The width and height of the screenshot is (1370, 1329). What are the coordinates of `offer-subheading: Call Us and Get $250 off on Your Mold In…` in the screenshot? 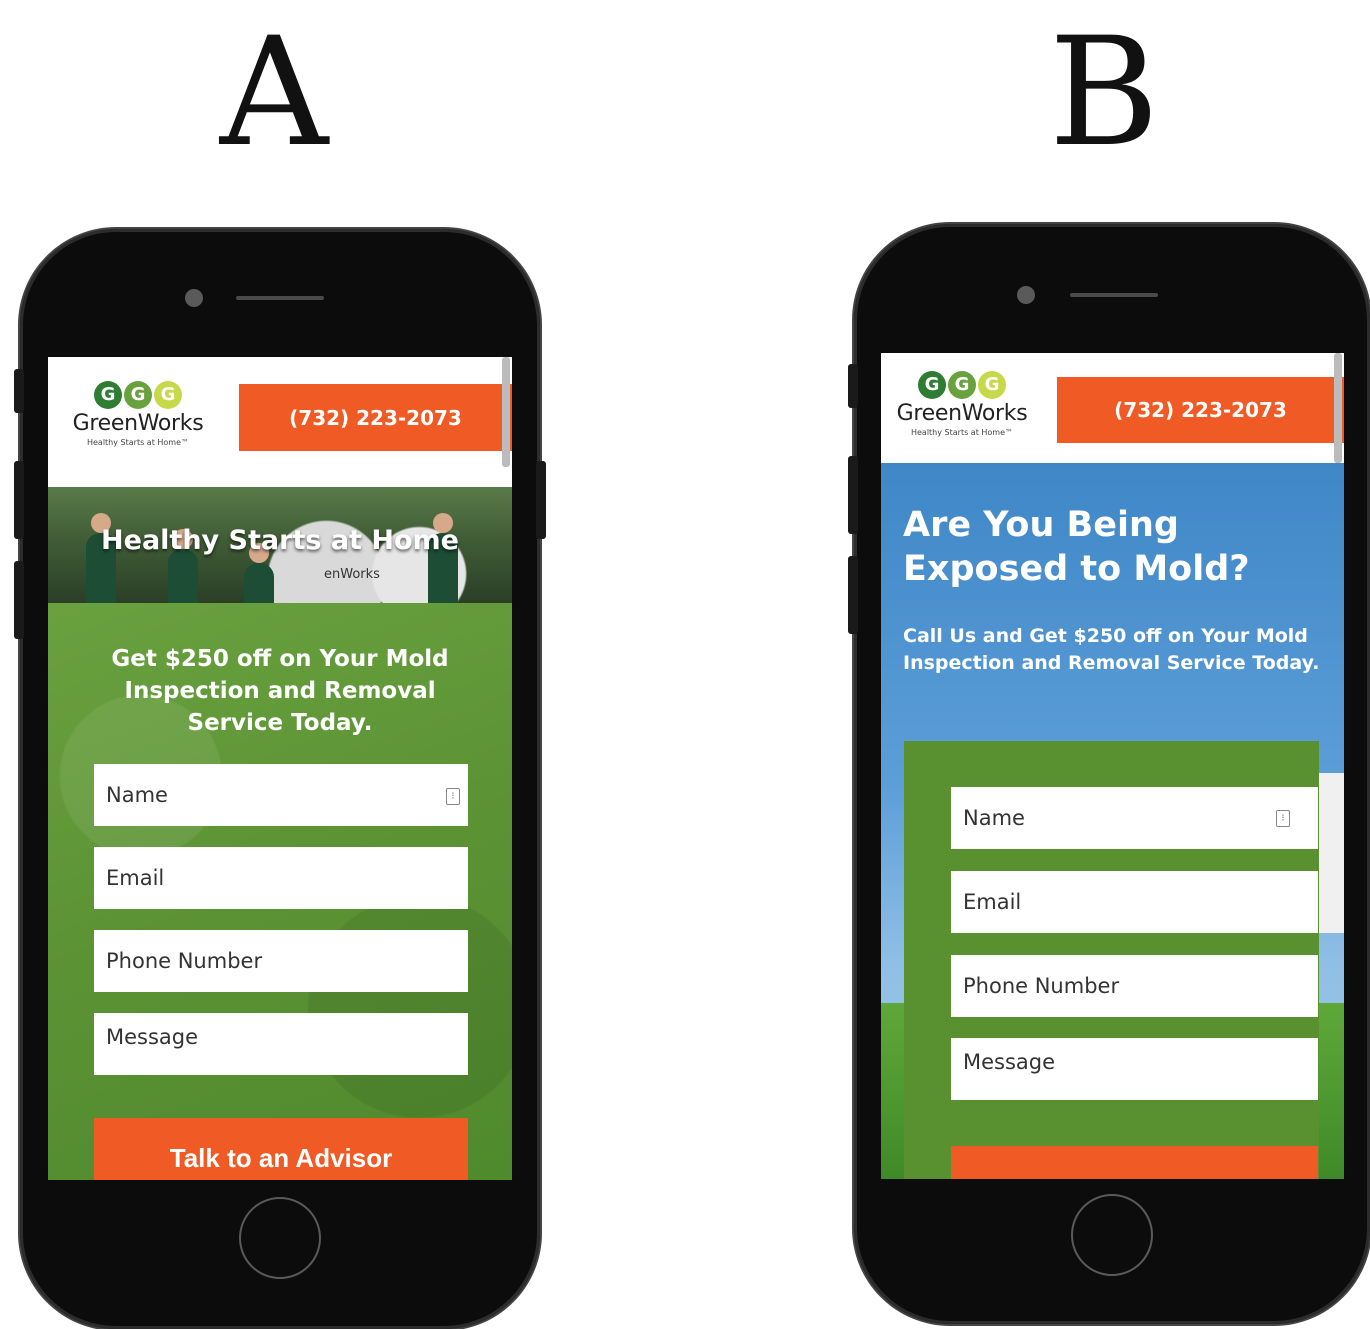 It's located at (1111, 649).